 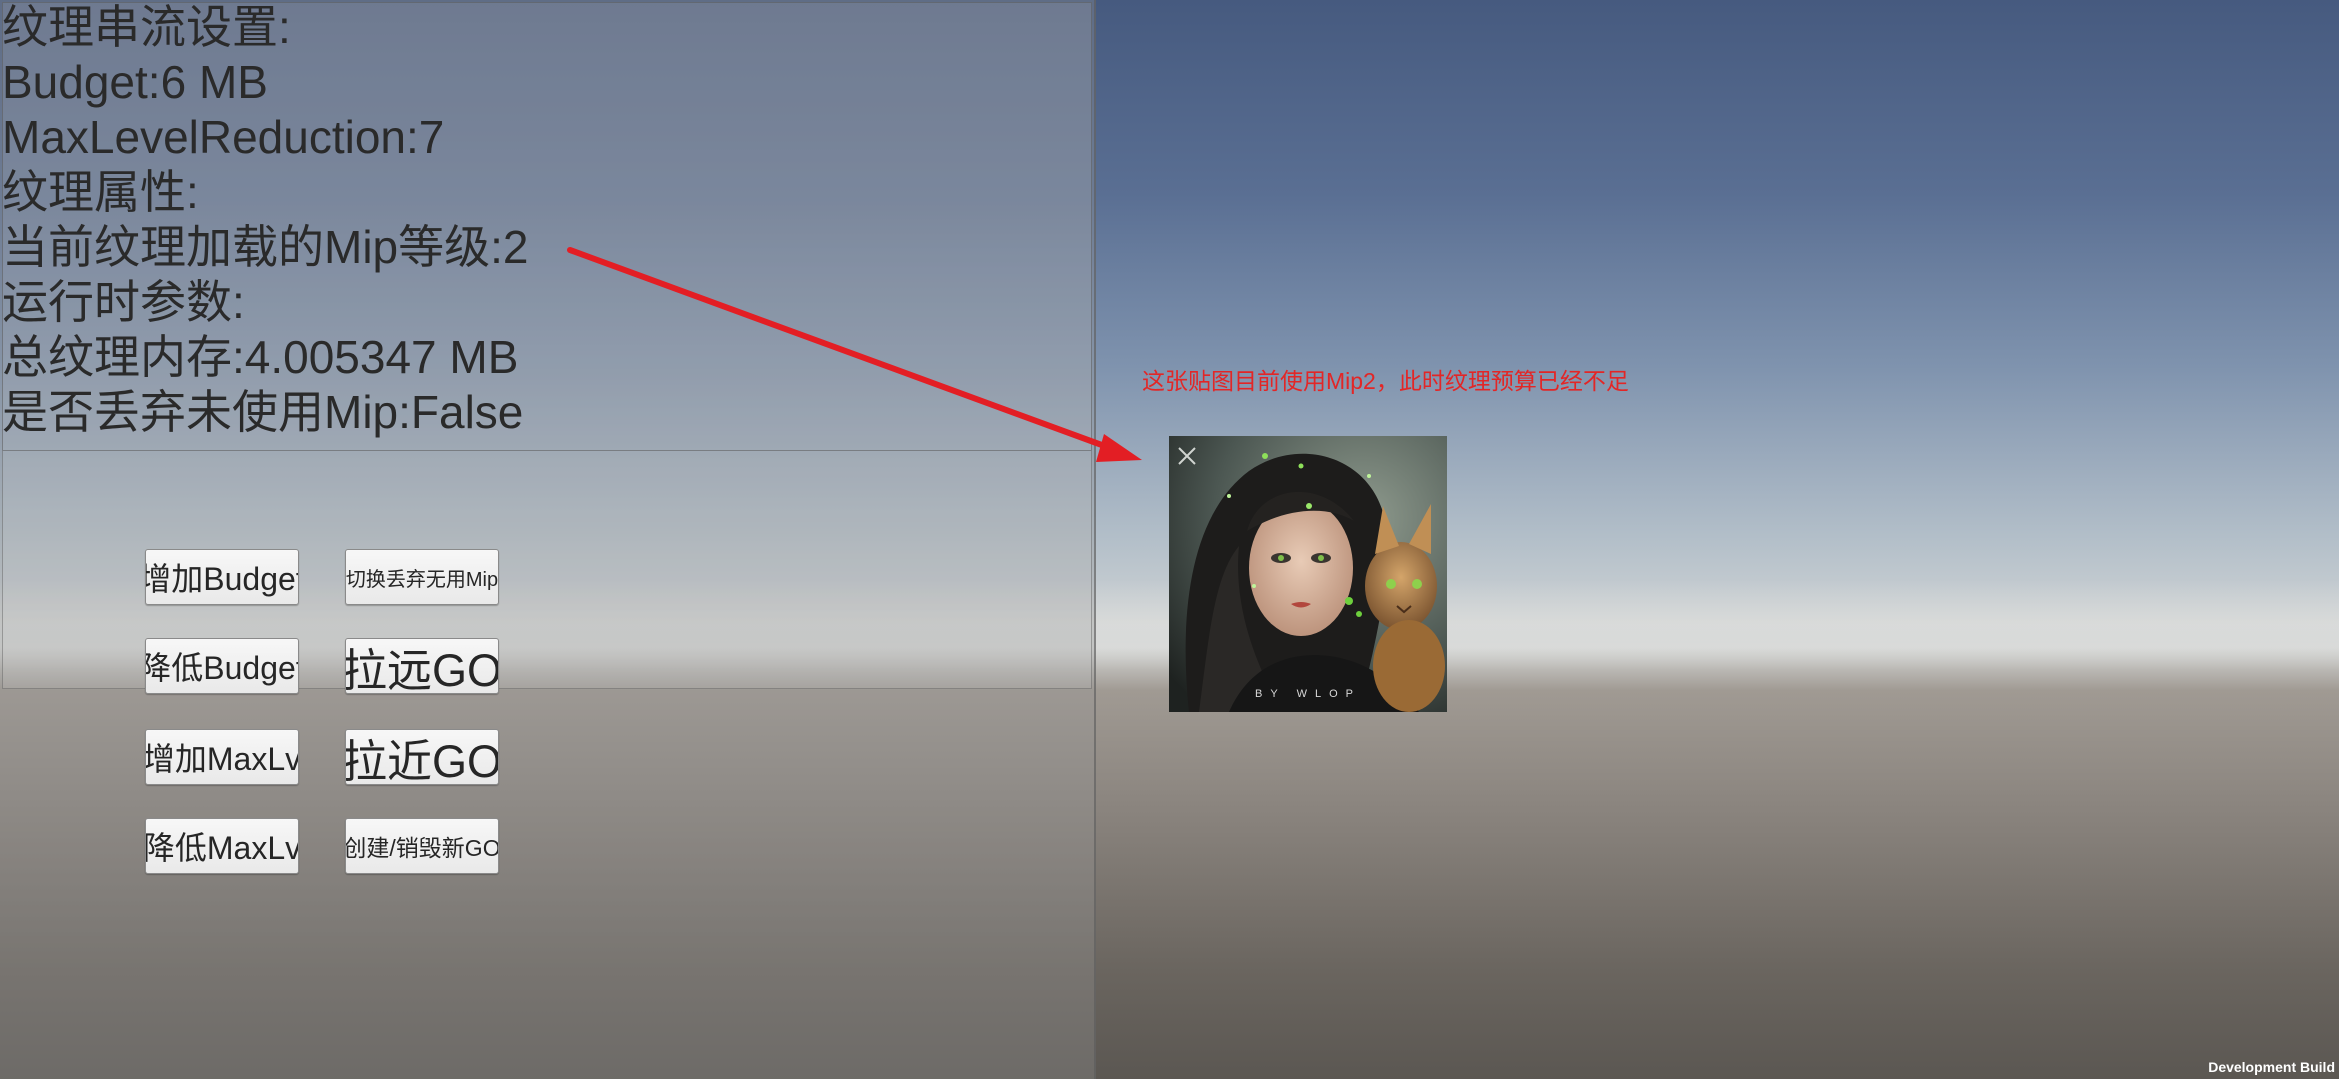 What do you see at coordinates (422, 577) in the screenshot?
I see `toggle-discard-mip-button: 切换丢弃无用Mip` at bounding box center [422, 577].